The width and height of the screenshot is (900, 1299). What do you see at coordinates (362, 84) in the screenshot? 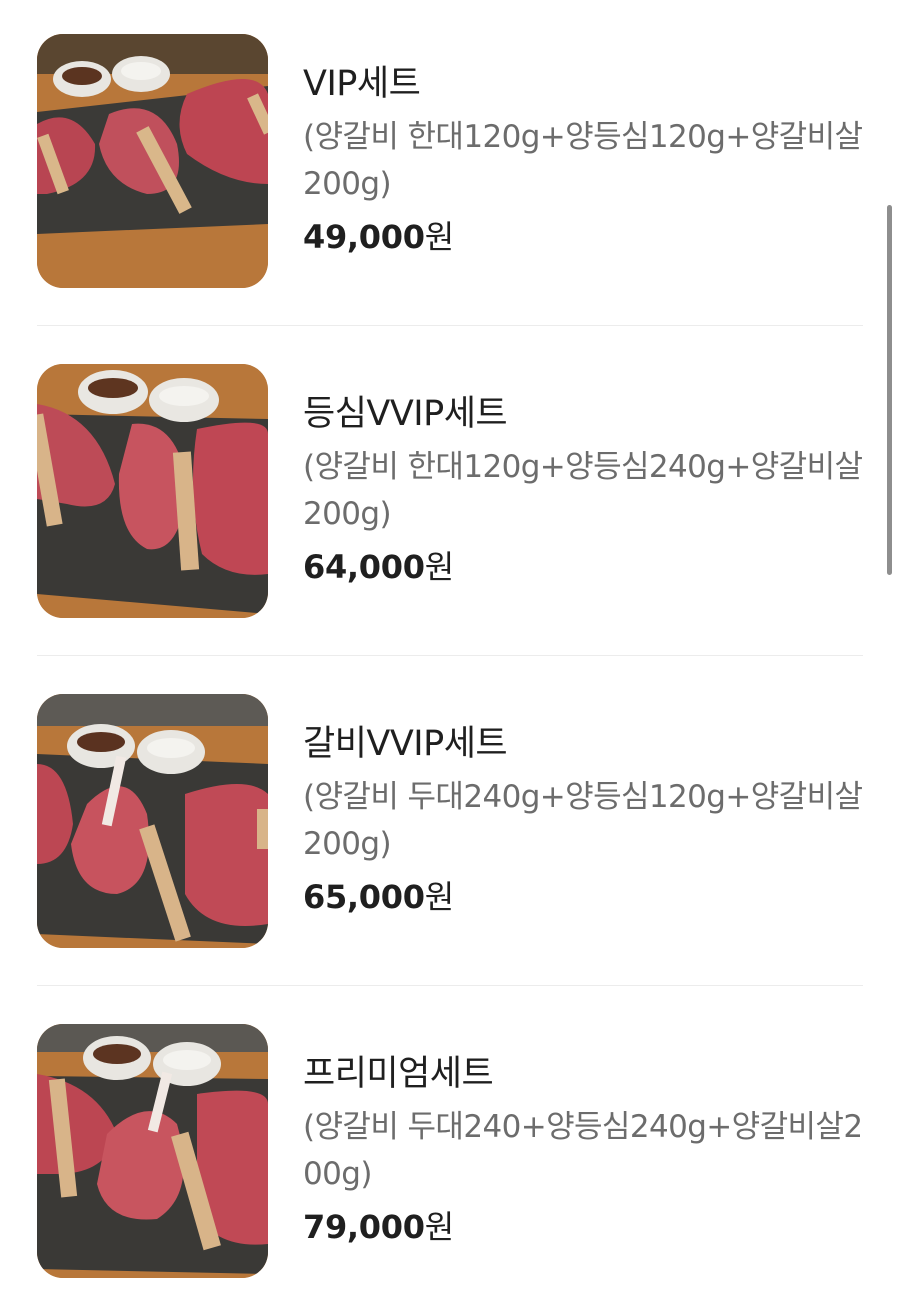
I see `menu-item-name: VIP세트` at bounding box center [362, 84].